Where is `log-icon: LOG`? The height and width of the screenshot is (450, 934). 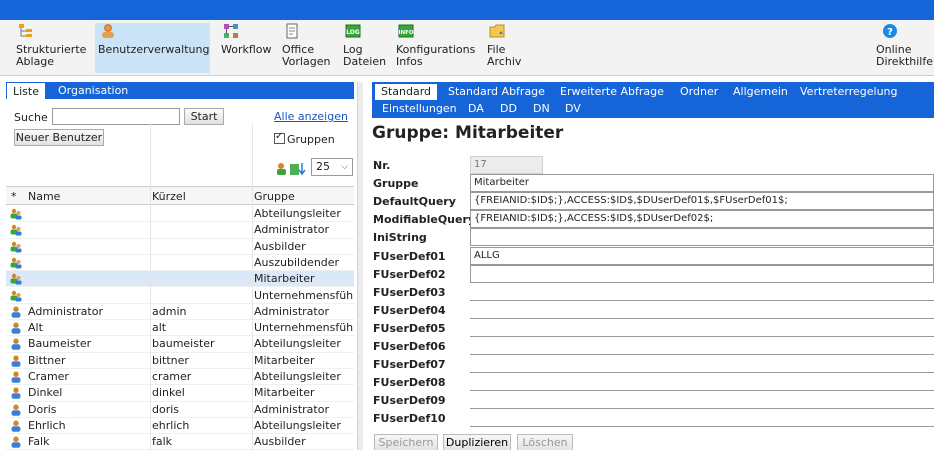
log-icon: LOG is located at coordinates (353, 31).